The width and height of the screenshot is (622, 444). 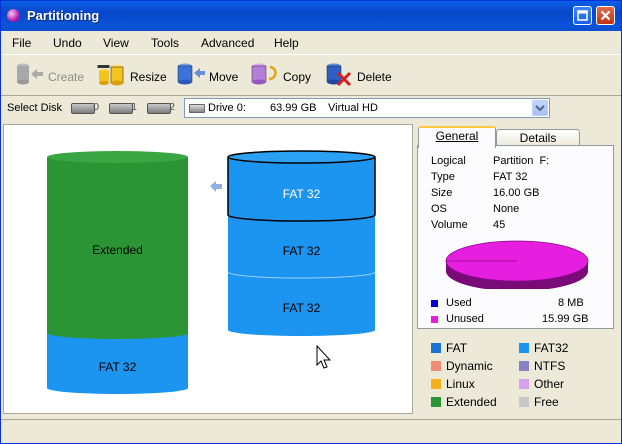 What do you see at coordinates (117, 272) in the screenshot?
I see `disk-0-cylinder` at bounding box center [117, 272].